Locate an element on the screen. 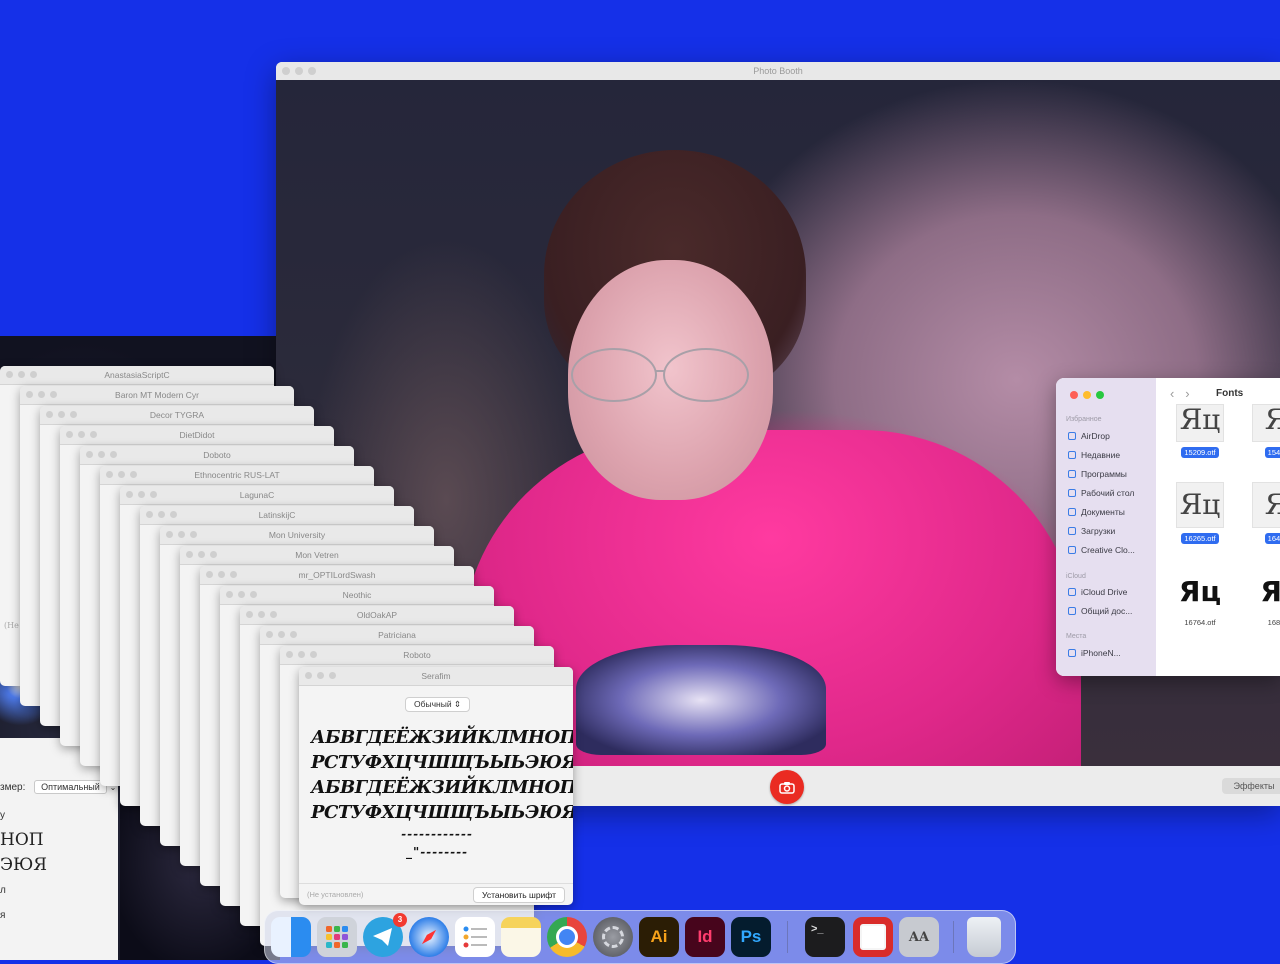 The height and width of the screenshot is (964, 1280). window-title: Ethnocentric RUS-LAT is located at coordinates (237, 475).